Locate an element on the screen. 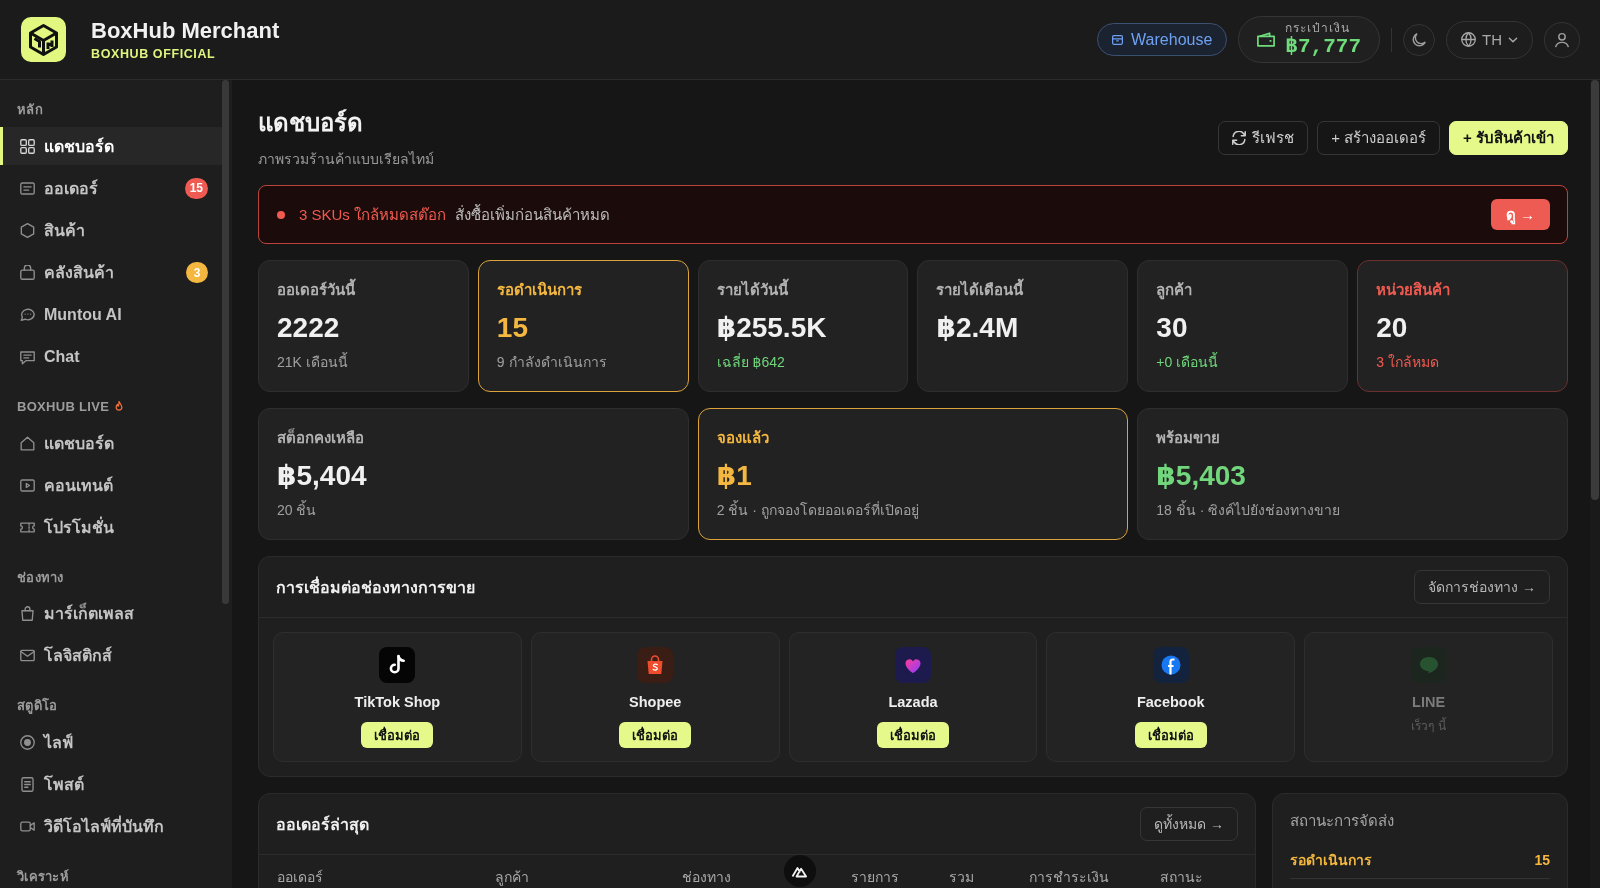 This screenshot has height=888, width=1600. user-icon is located at coordinates (1562, 39).